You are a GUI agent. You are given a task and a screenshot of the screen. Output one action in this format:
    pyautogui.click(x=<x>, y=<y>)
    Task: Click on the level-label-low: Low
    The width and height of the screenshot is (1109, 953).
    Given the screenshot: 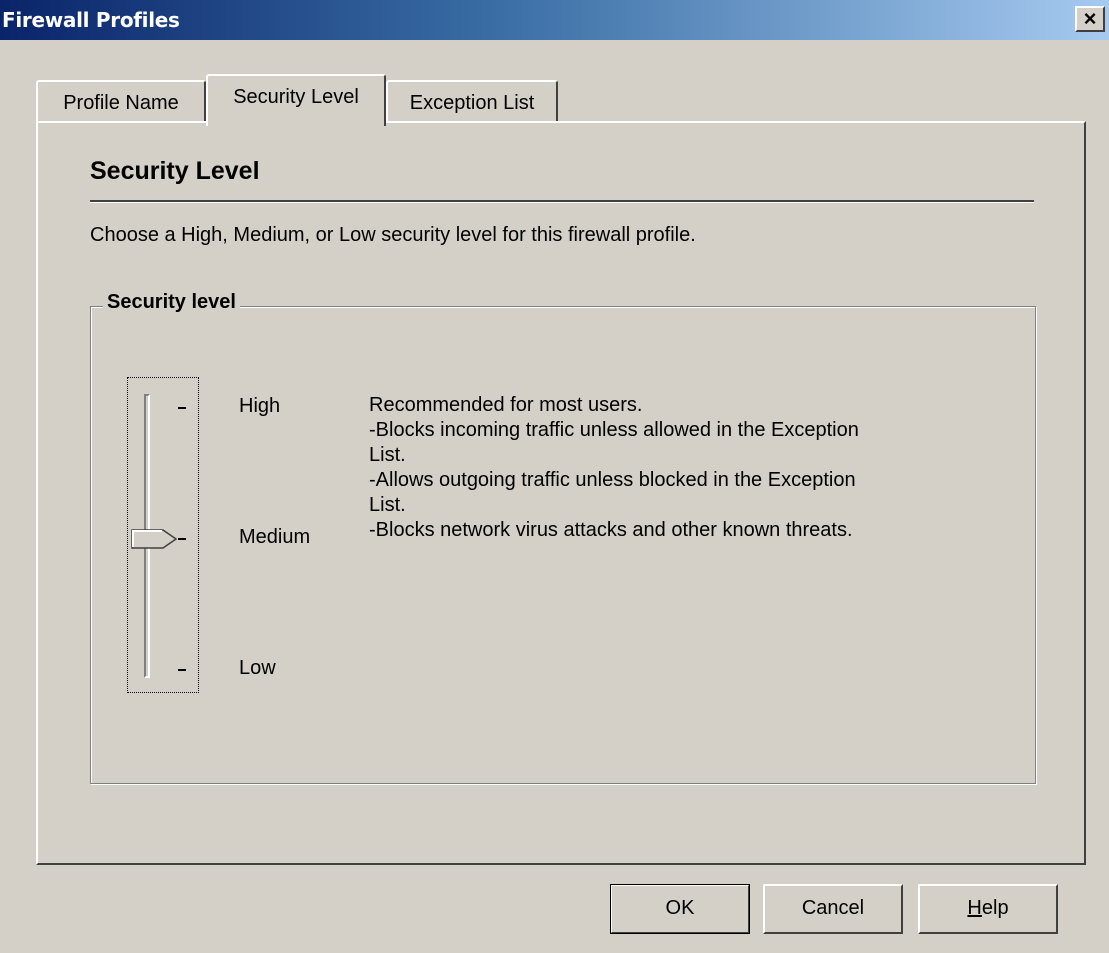 What is the action you would take?
    pyautogui.click(x=257, y=668)
    